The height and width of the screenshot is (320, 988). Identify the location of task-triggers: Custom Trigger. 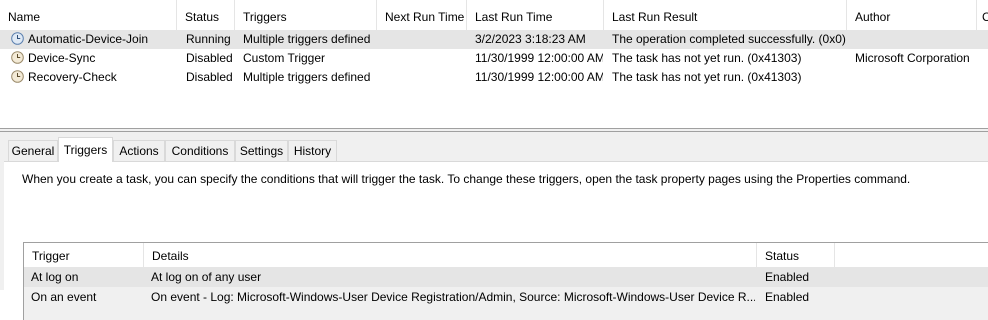
(284, 58).